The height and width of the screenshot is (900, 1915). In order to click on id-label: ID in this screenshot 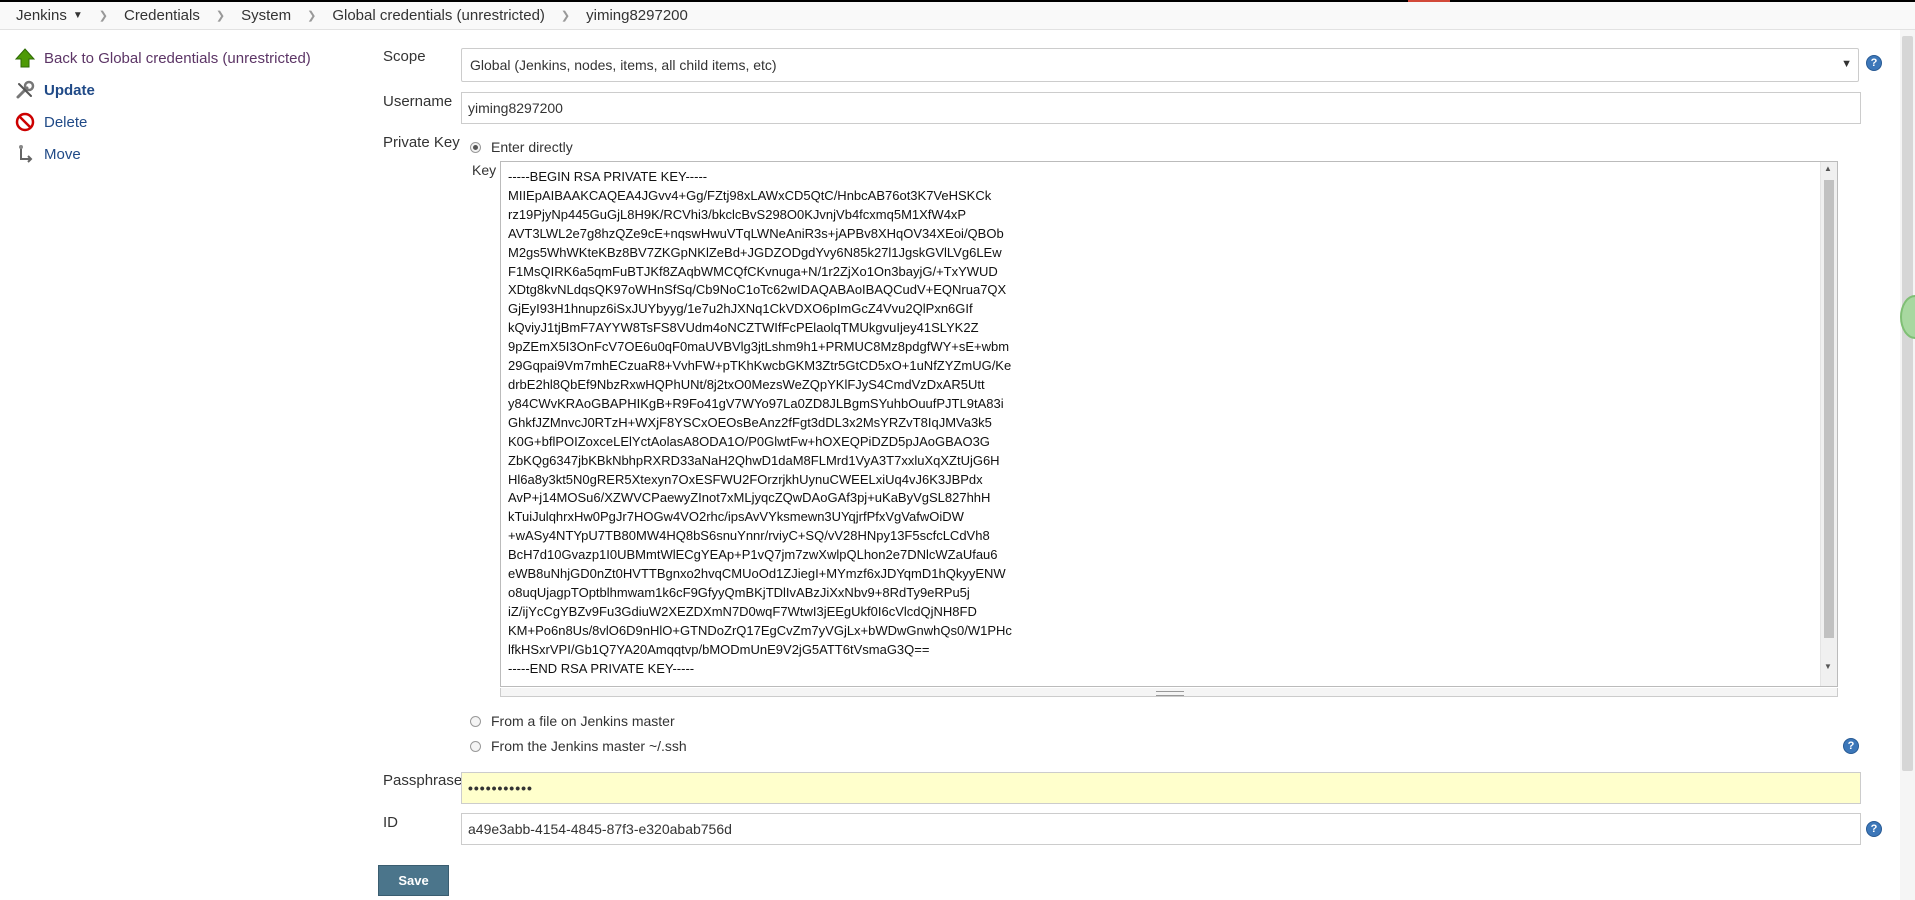, I will do `click(390, 822)`.